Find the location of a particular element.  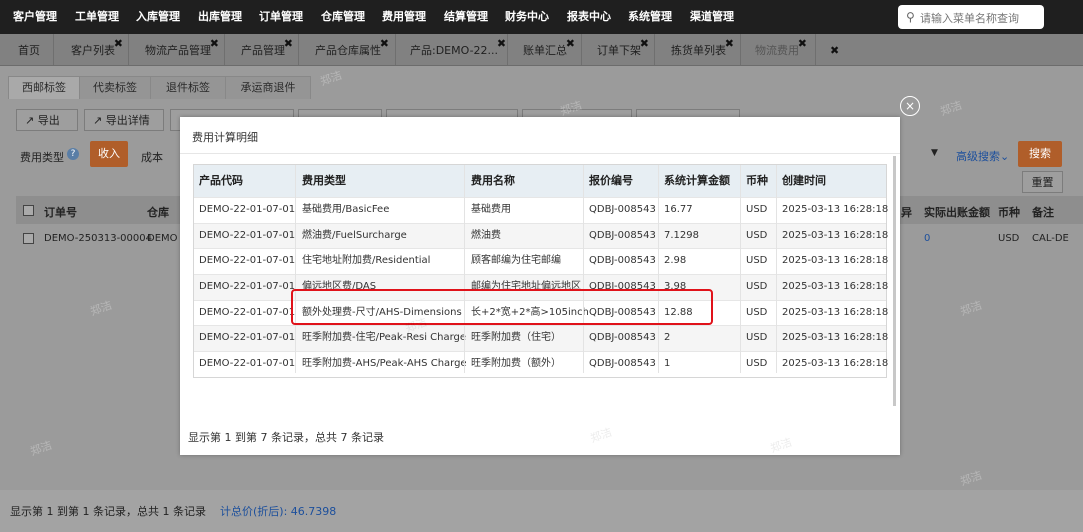

col-currency: 币种 is located at coordinates (1009, 212).